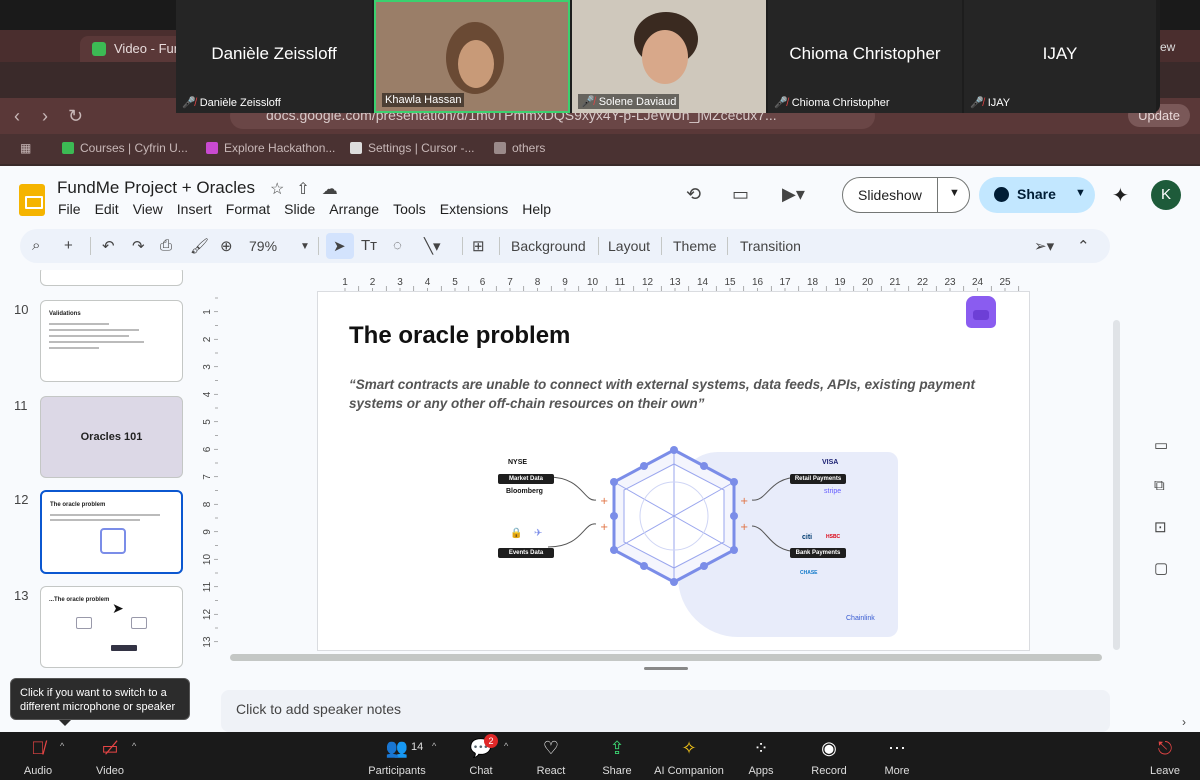  What do you see at coordinates (666, 657) in the screenshot?
I see `horizontal-scrollbar` at bounding box center [666, 657].